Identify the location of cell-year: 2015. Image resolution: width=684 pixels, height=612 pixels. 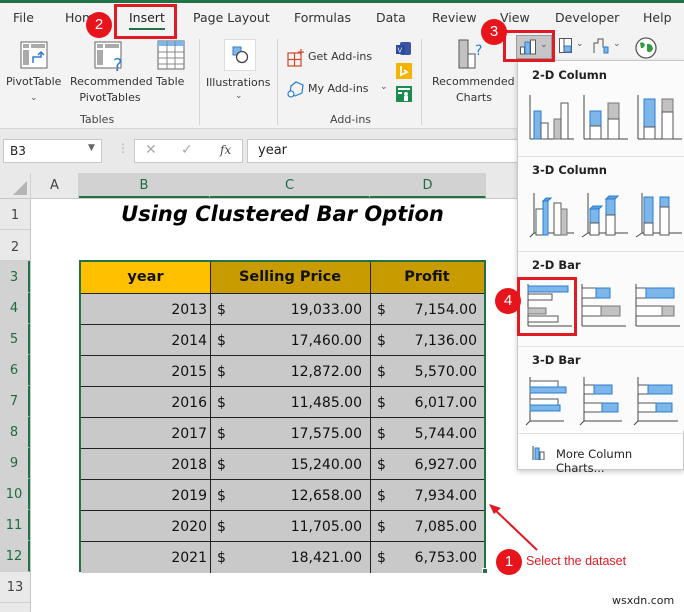
(145, 371).